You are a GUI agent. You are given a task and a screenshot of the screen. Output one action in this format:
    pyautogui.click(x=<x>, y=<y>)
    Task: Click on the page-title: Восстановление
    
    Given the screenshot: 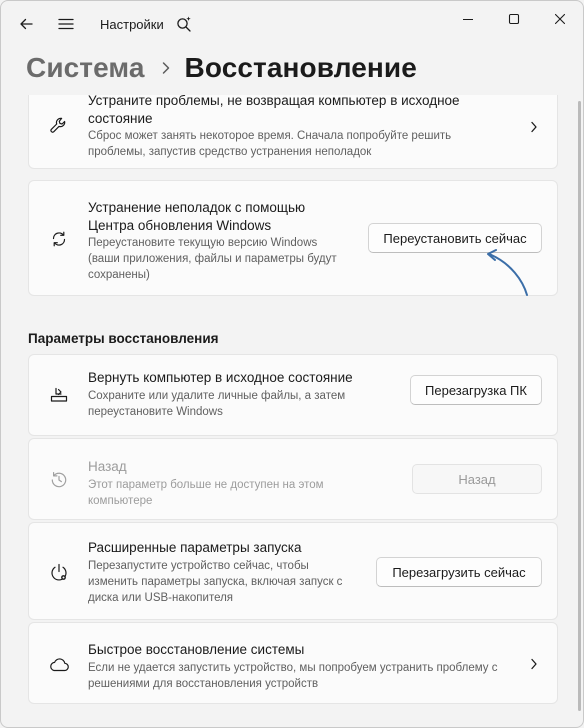 What is the action you would take?
    pyautogui.click(x=300, y=67)
    